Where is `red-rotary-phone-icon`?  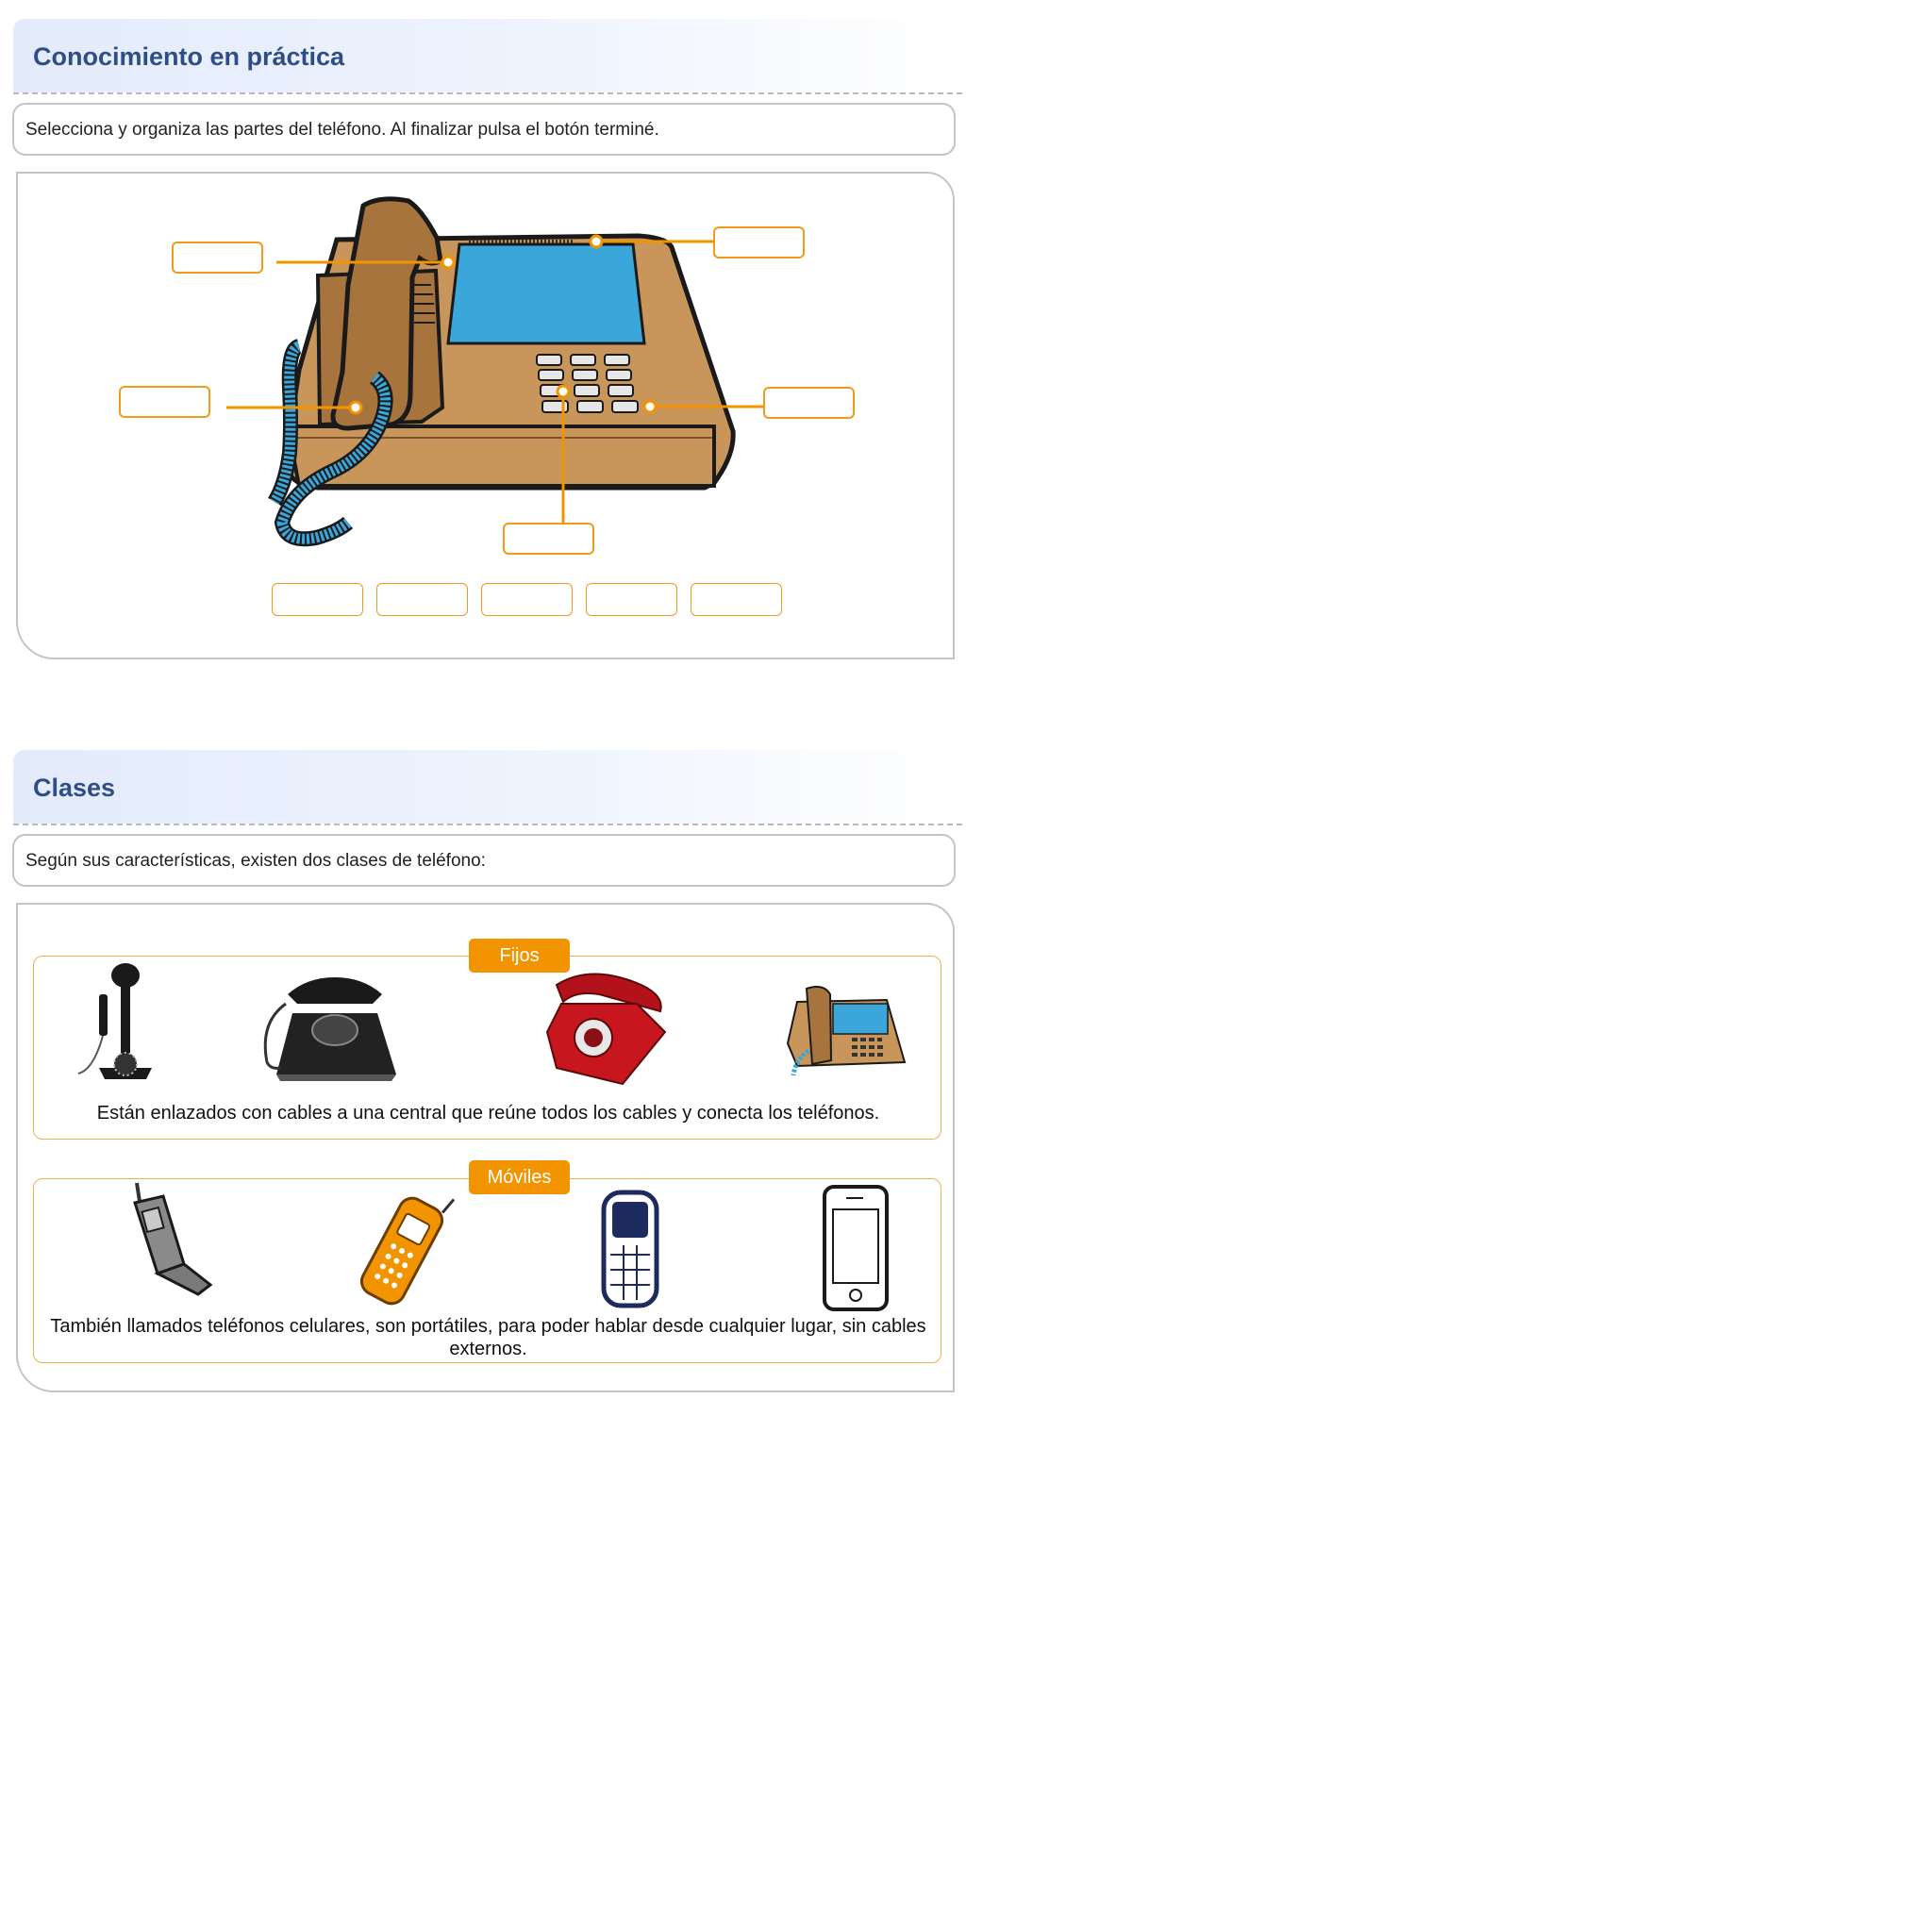
red-rotary-phone-icon is located at coordinates (606, 1030).